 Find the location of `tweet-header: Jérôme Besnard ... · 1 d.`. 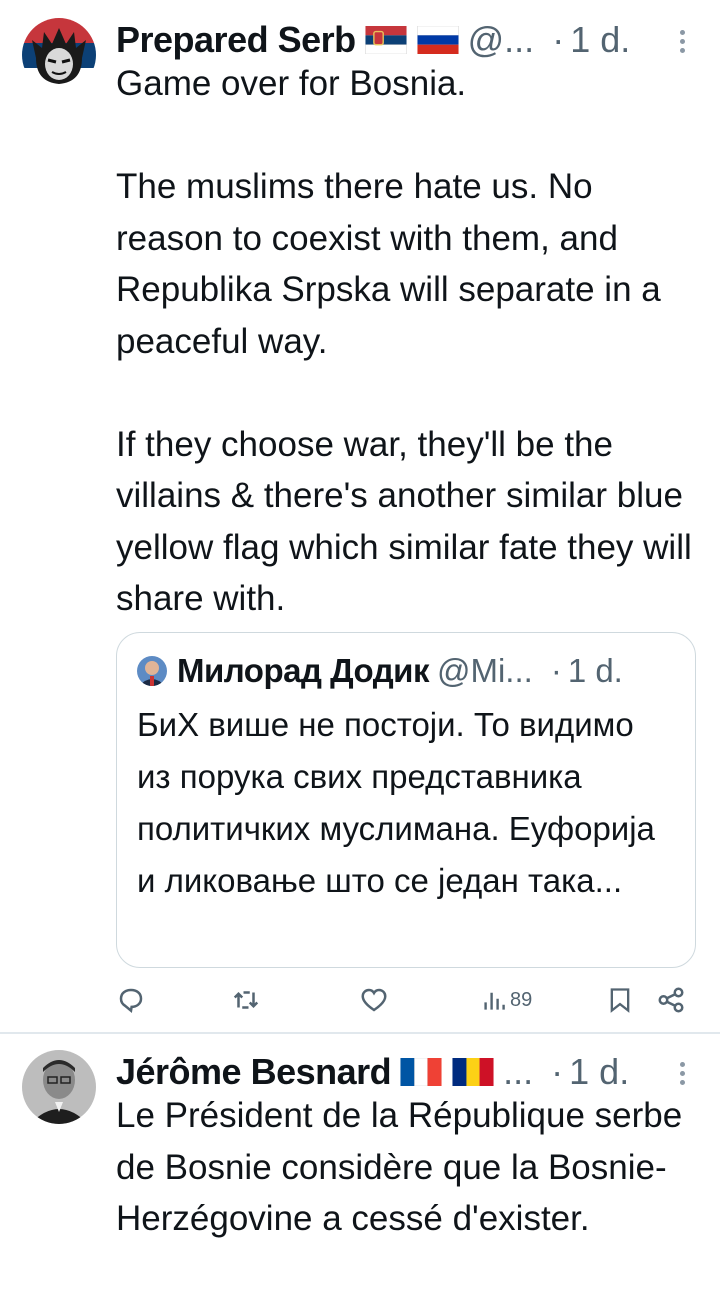

tweet-header: Jérôme Besnard ... · 1 d. is located at coordinates (403, 1072).